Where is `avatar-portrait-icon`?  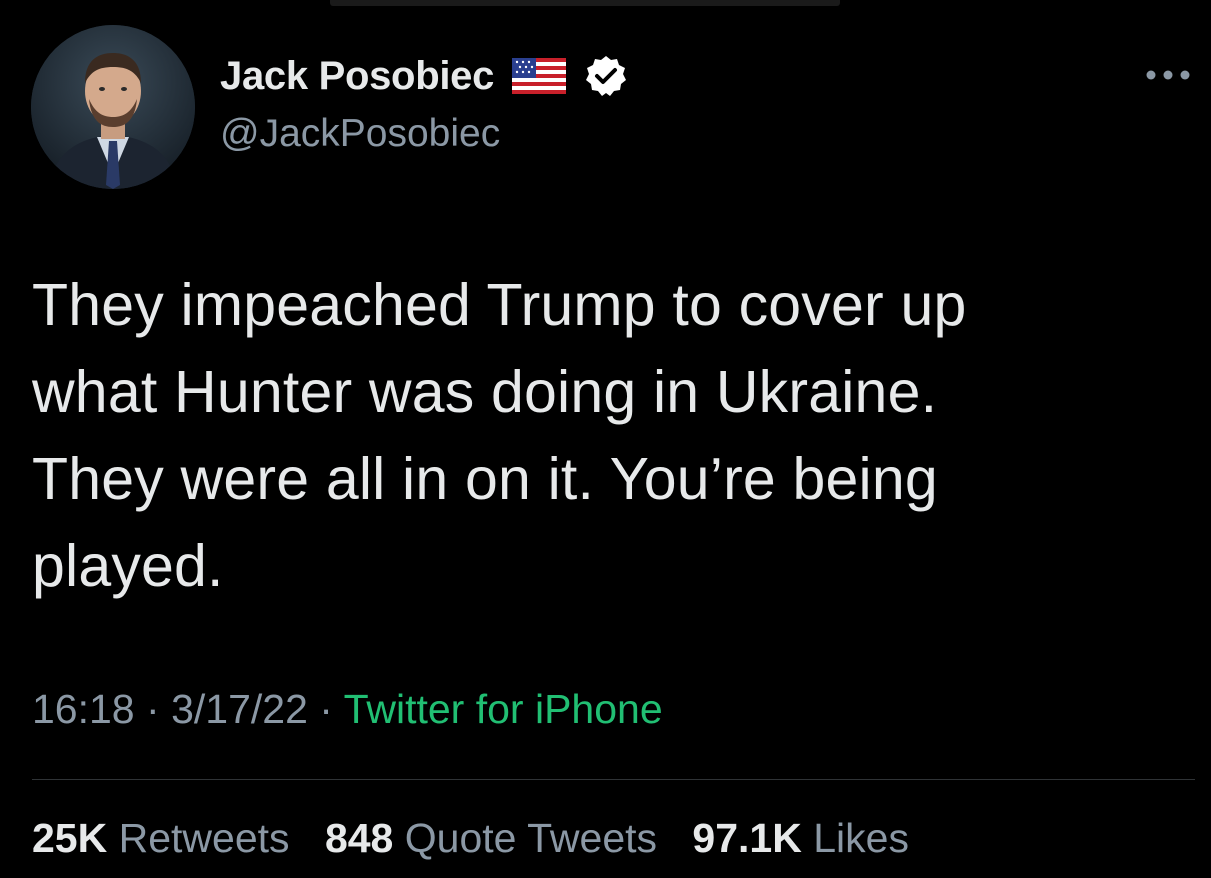 avatar-portrait-icon is located at coordinates (113, 107).